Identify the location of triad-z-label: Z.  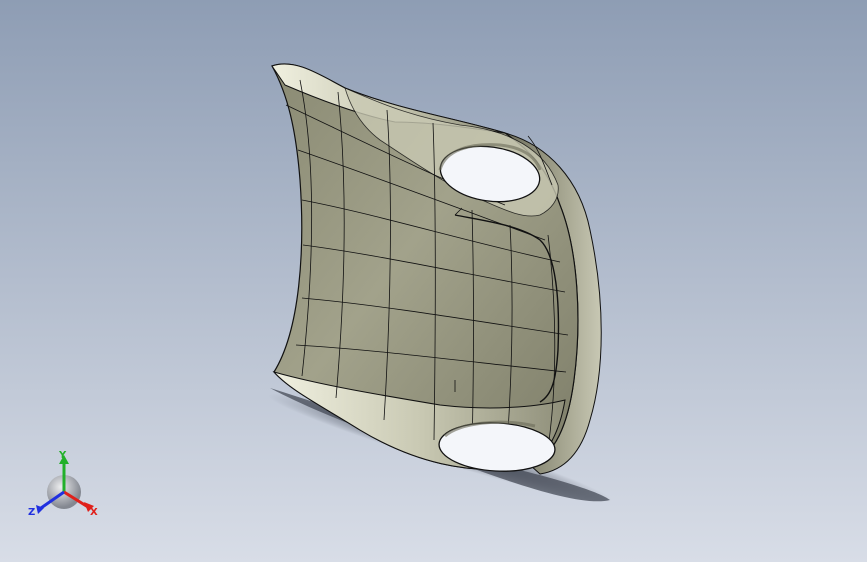
(31, 512).